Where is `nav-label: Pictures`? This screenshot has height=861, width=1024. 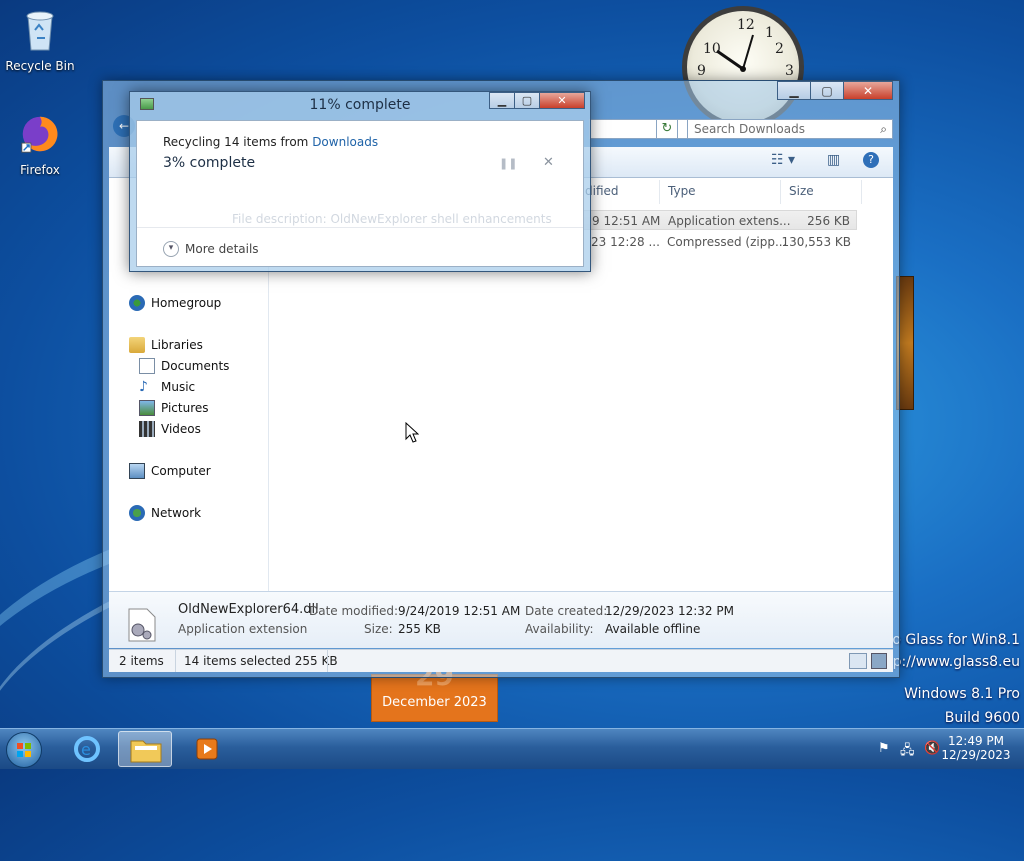
nav-label: Pictures is located at coordinates (185, 408).